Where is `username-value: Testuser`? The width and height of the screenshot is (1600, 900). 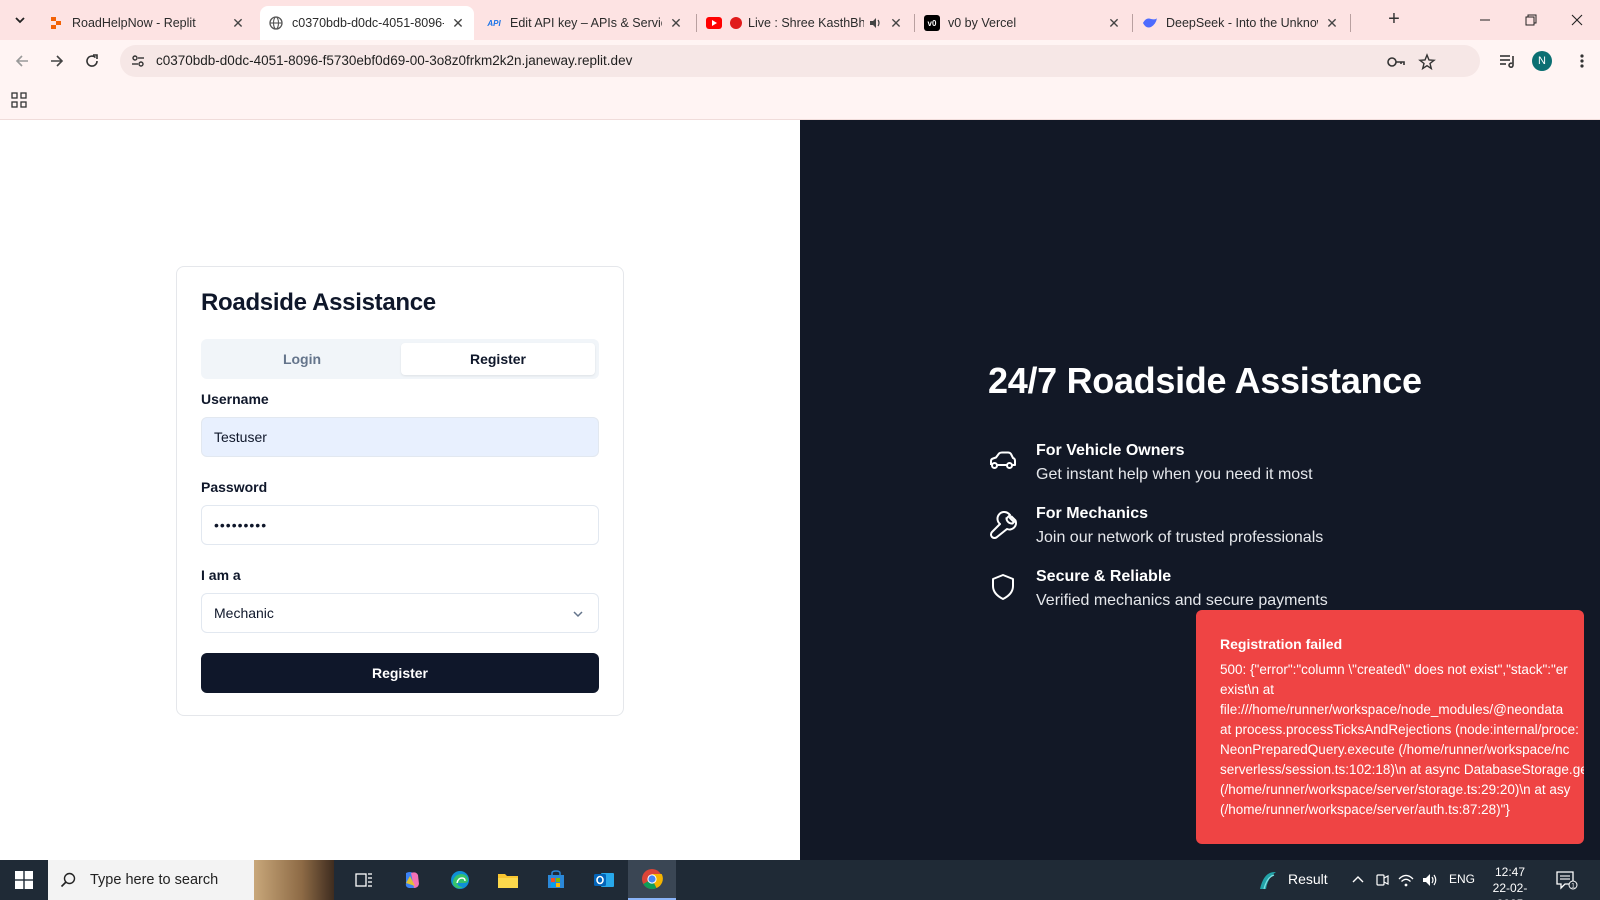 username-value: Testuser is located at coordinates (240, 437).